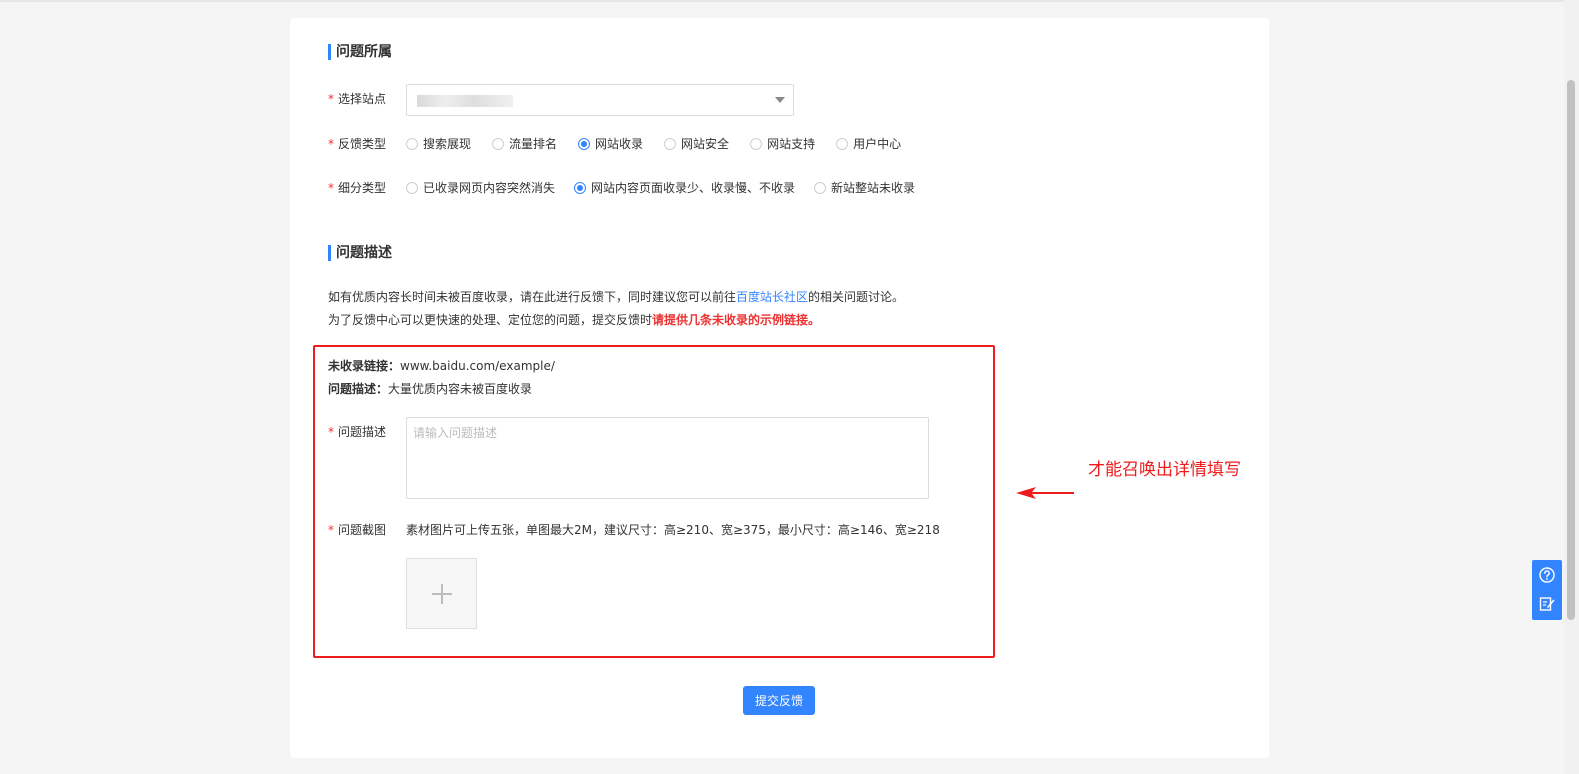 This screenshot has height=774, width=1579. I want to click on sub-type-group: 已收录网页内容突然消失 网站内容页面收录少、收录慢、不收录 新站整站未收录, so click(660, 188).